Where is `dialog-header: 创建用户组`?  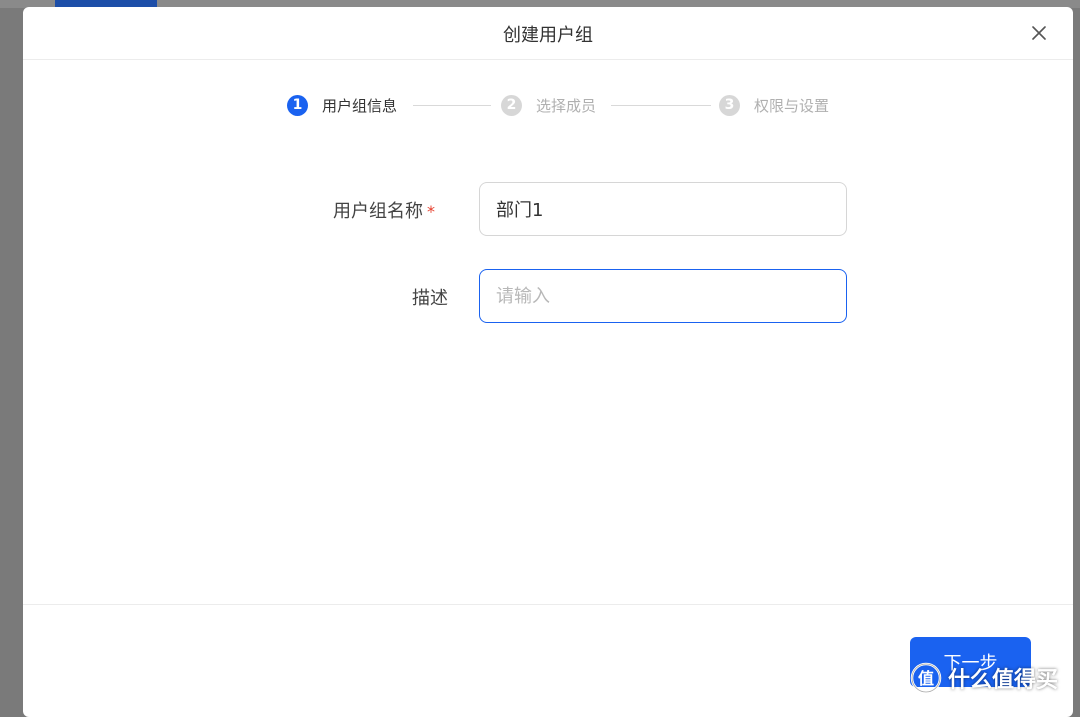
dialog-header: 创建用户组 is located at coordinates (548, 33).